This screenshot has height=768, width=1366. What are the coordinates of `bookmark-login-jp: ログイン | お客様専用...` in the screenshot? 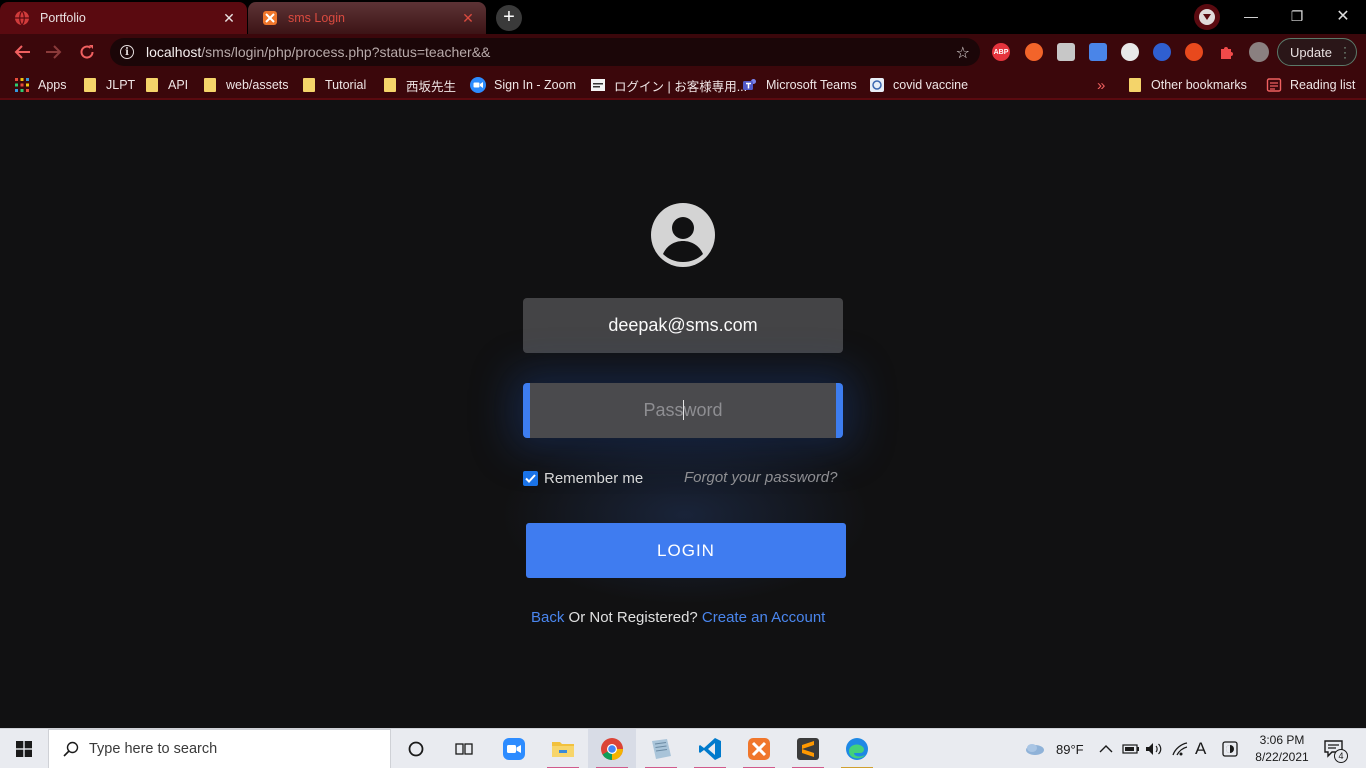 It's located at (668, 85).